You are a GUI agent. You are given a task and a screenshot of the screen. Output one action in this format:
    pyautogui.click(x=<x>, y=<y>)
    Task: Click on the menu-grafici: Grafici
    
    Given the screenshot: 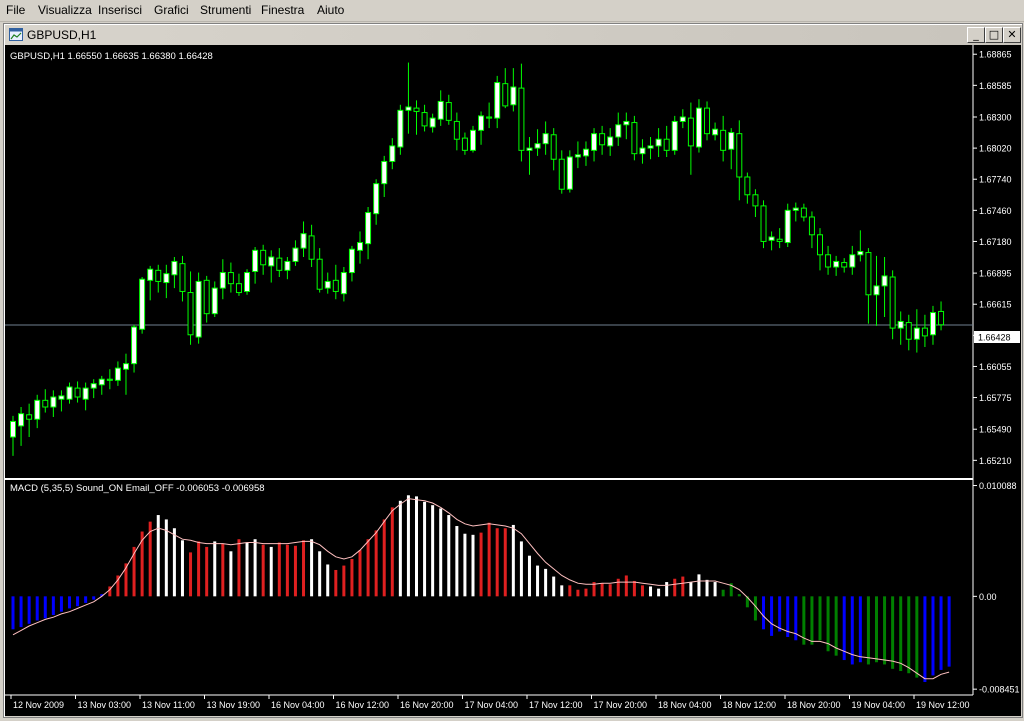 What is the action you would take?
    pyautogui.click(x=171, y=10)
    